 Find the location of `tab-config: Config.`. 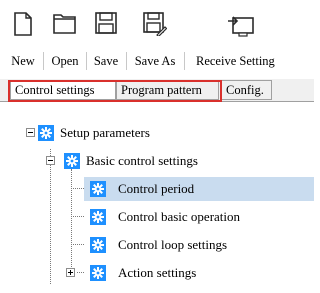

tab-config: Config. is located at coordinates (246, 90).